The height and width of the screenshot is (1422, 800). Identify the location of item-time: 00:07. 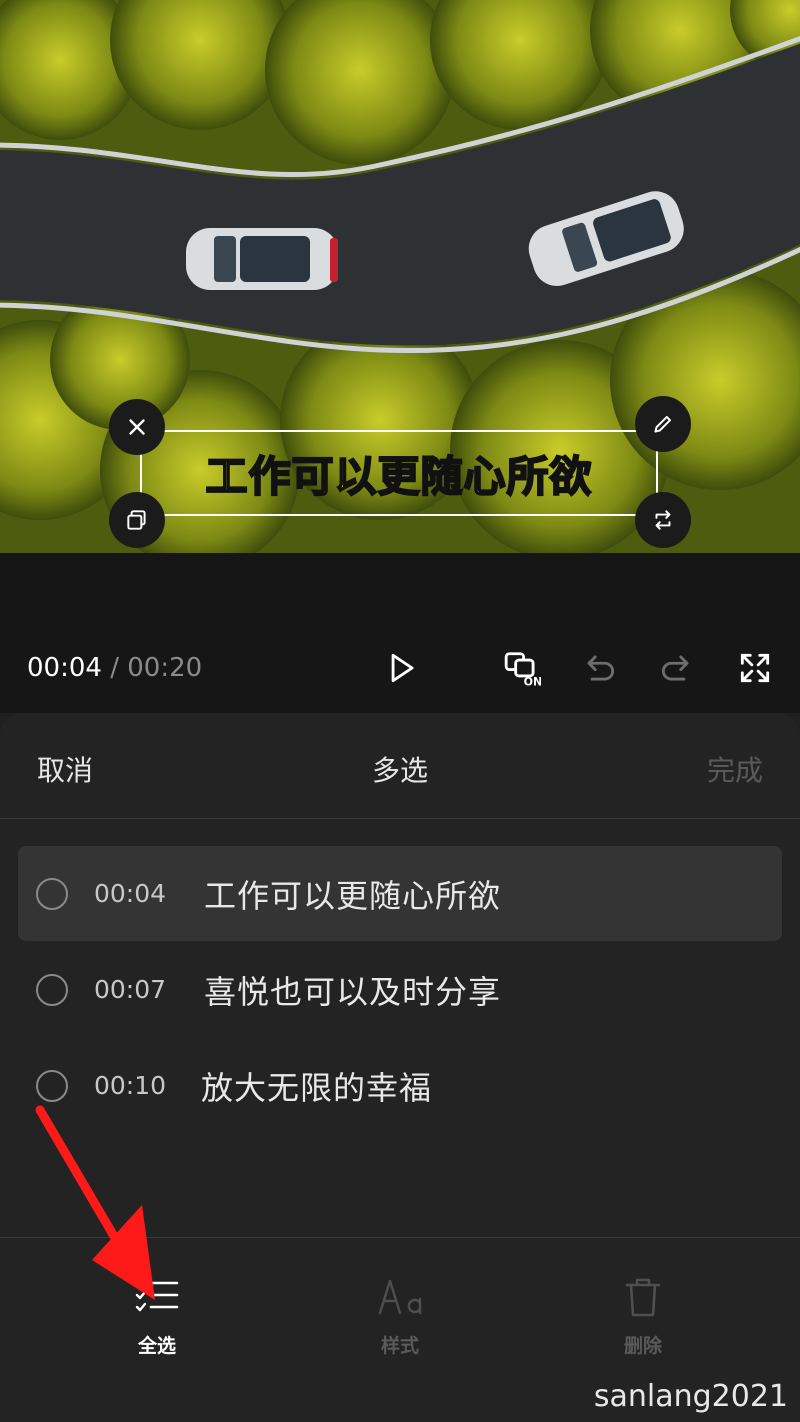
(130, 989).